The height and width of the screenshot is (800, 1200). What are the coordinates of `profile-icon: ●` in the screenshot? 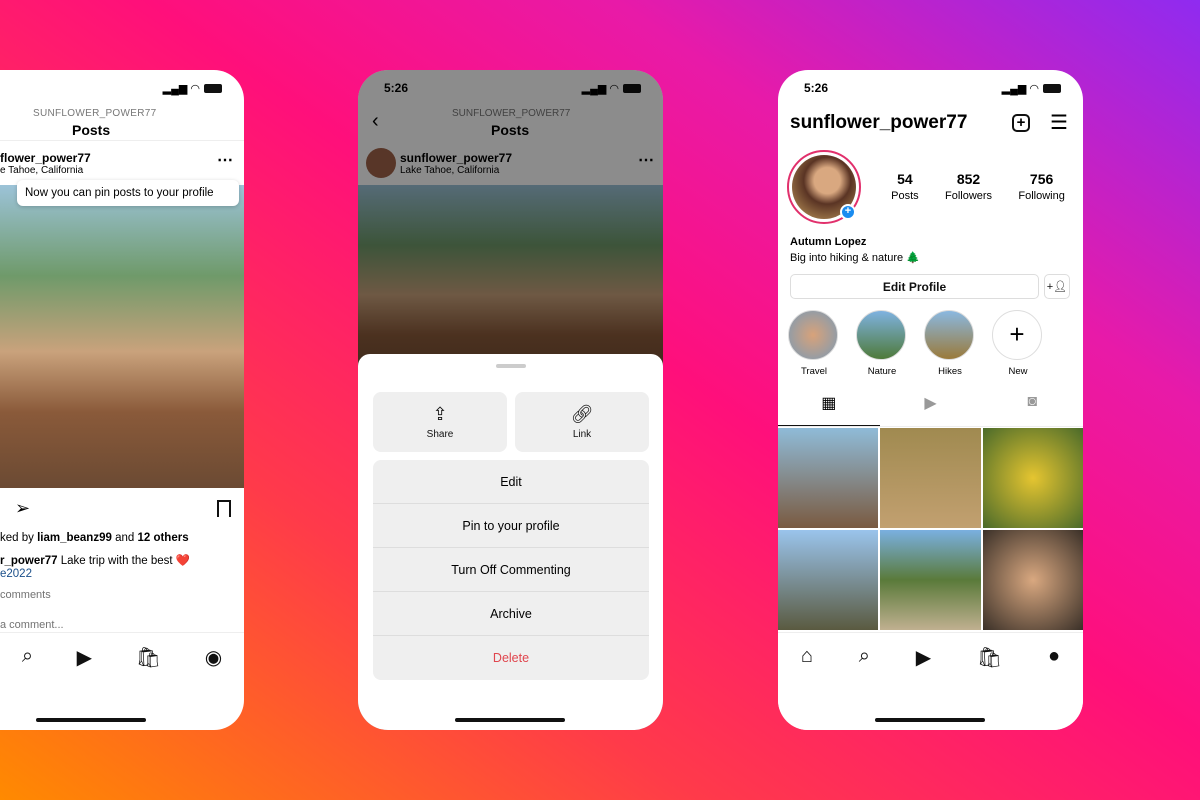 It's located at (1054, 687).